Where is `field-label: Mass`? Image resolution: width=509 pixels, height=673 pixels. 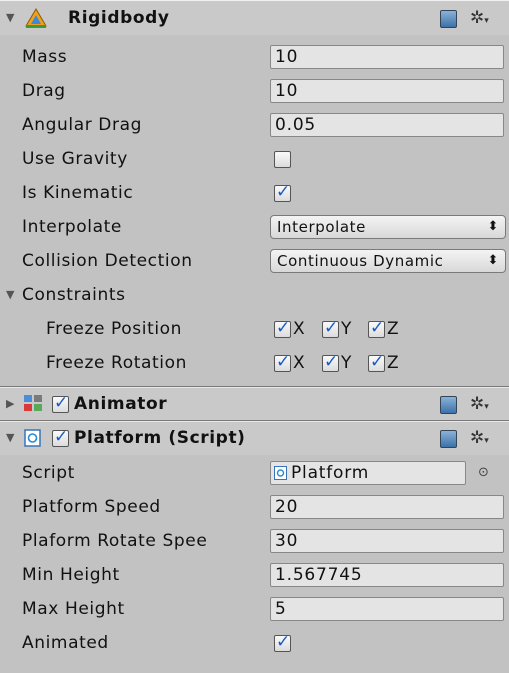
field-label: Mass is located at coordinates (45, 57).